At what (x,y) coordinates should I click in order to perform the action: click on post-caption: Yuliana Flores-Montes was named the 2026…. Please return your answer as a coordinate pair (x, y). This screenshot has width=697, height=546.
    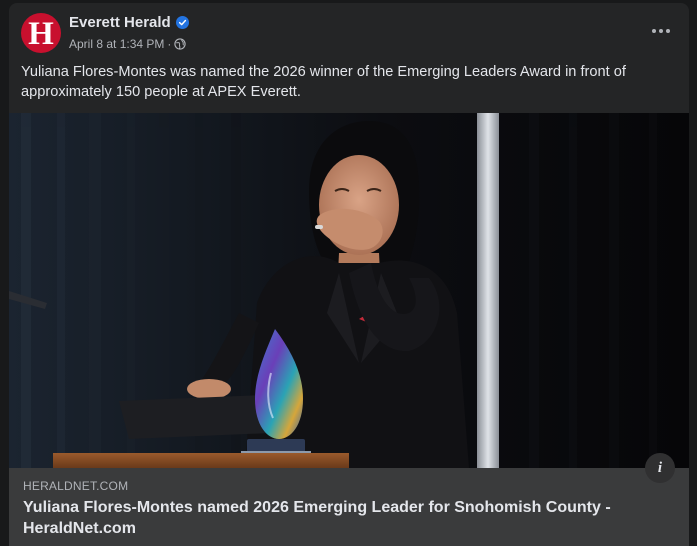
    Looking at the image, I should click on (323, 82).